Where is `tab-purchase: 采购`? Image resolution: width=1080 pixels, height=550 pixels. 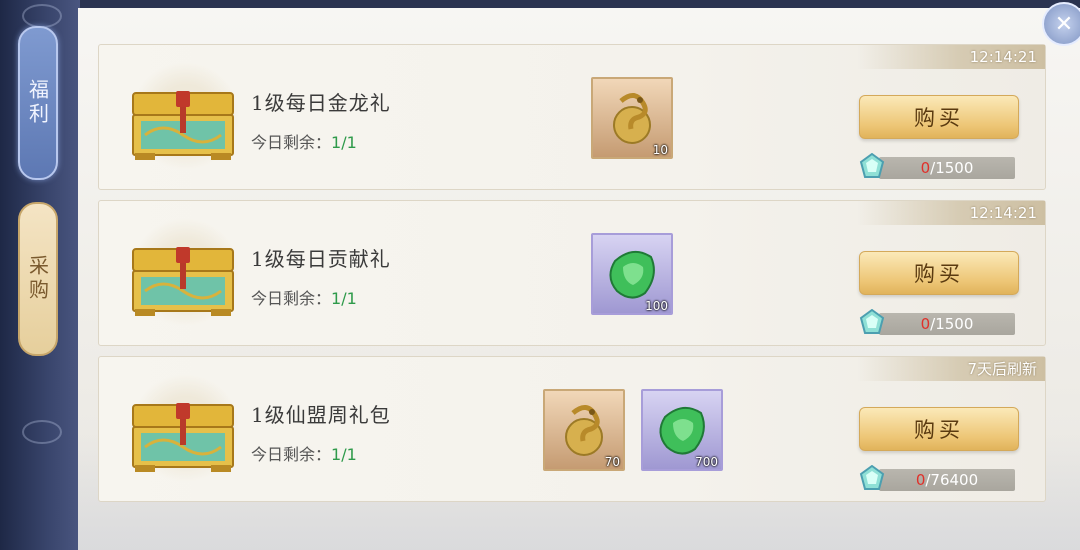
tab-purchase: 采购 is located at coordinates (38, 279).